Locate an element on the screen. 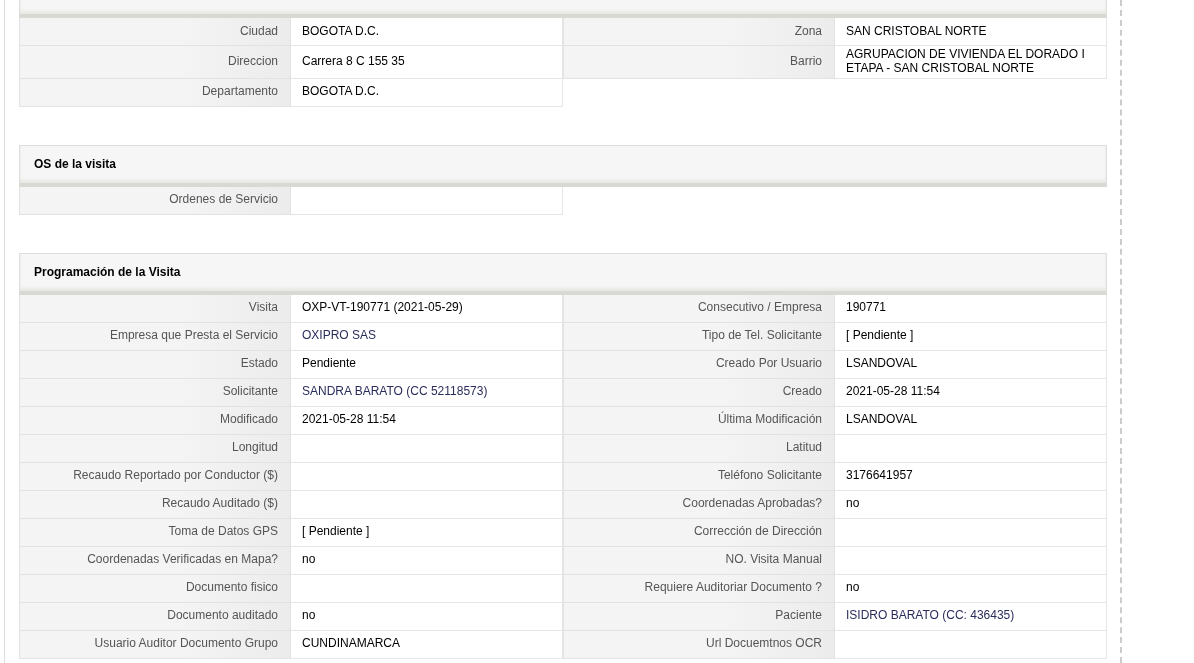  field-label: Última Modificación is located at coordinates (699, 420).